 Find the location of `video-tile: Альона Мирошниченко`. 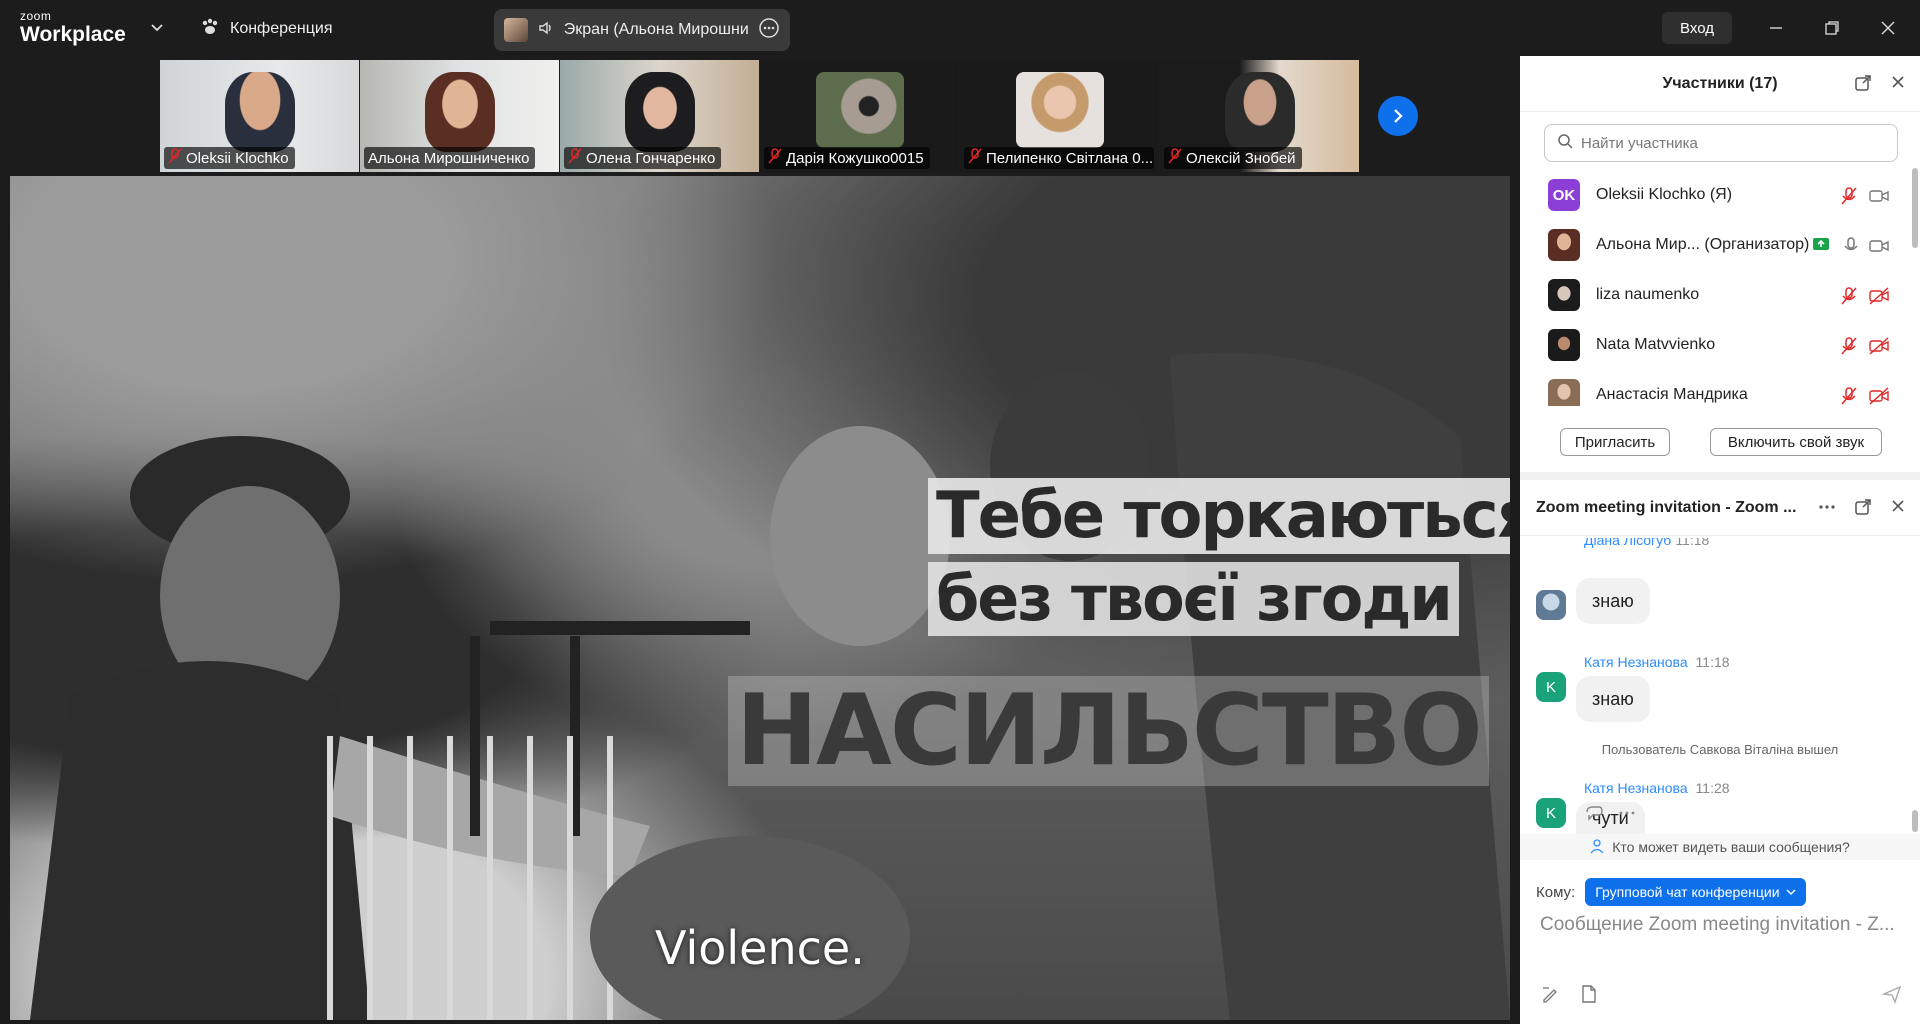

video-tile: Альона Мирошниченко is located at coordinates (459, 116).